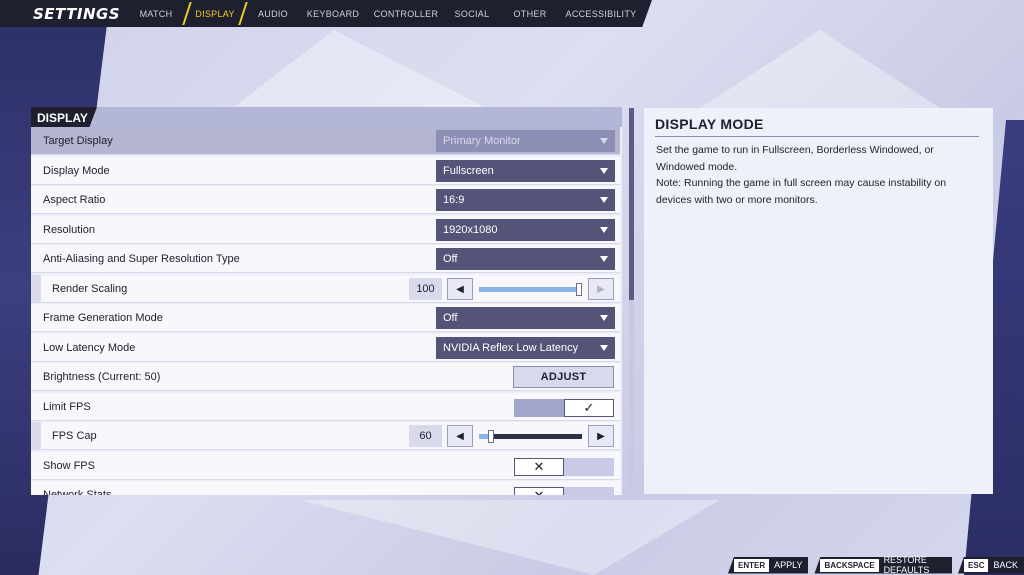 The width and height of the screenshot is (1024, 575). I want to click on network-stats-toggle: ✕, so click(564, 491).